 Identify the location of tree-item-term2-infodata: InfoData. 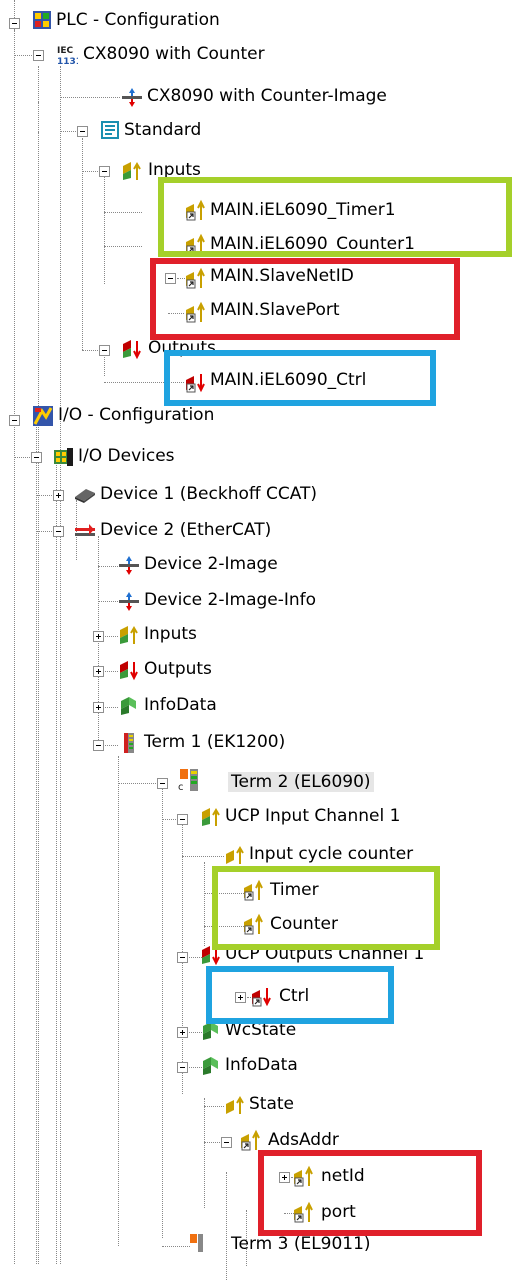
(261, 1065).